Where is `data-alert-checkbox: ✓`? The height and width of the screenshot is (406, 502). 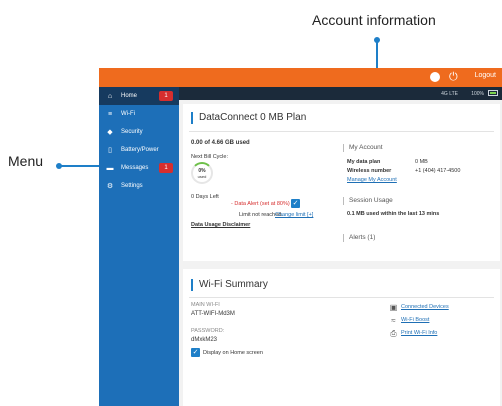
data-alert-checkbox: ✓ is located at coordinates (295, 203).